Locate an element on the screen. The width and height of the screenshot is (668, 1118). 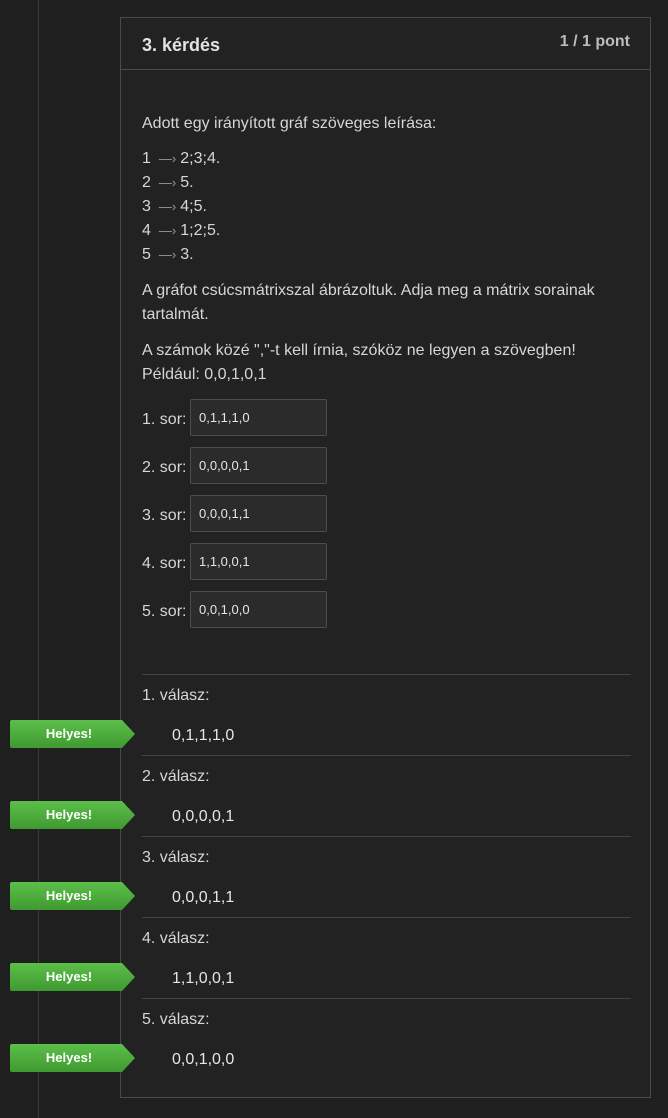
row-2-input is located at coordinates (258, 465).